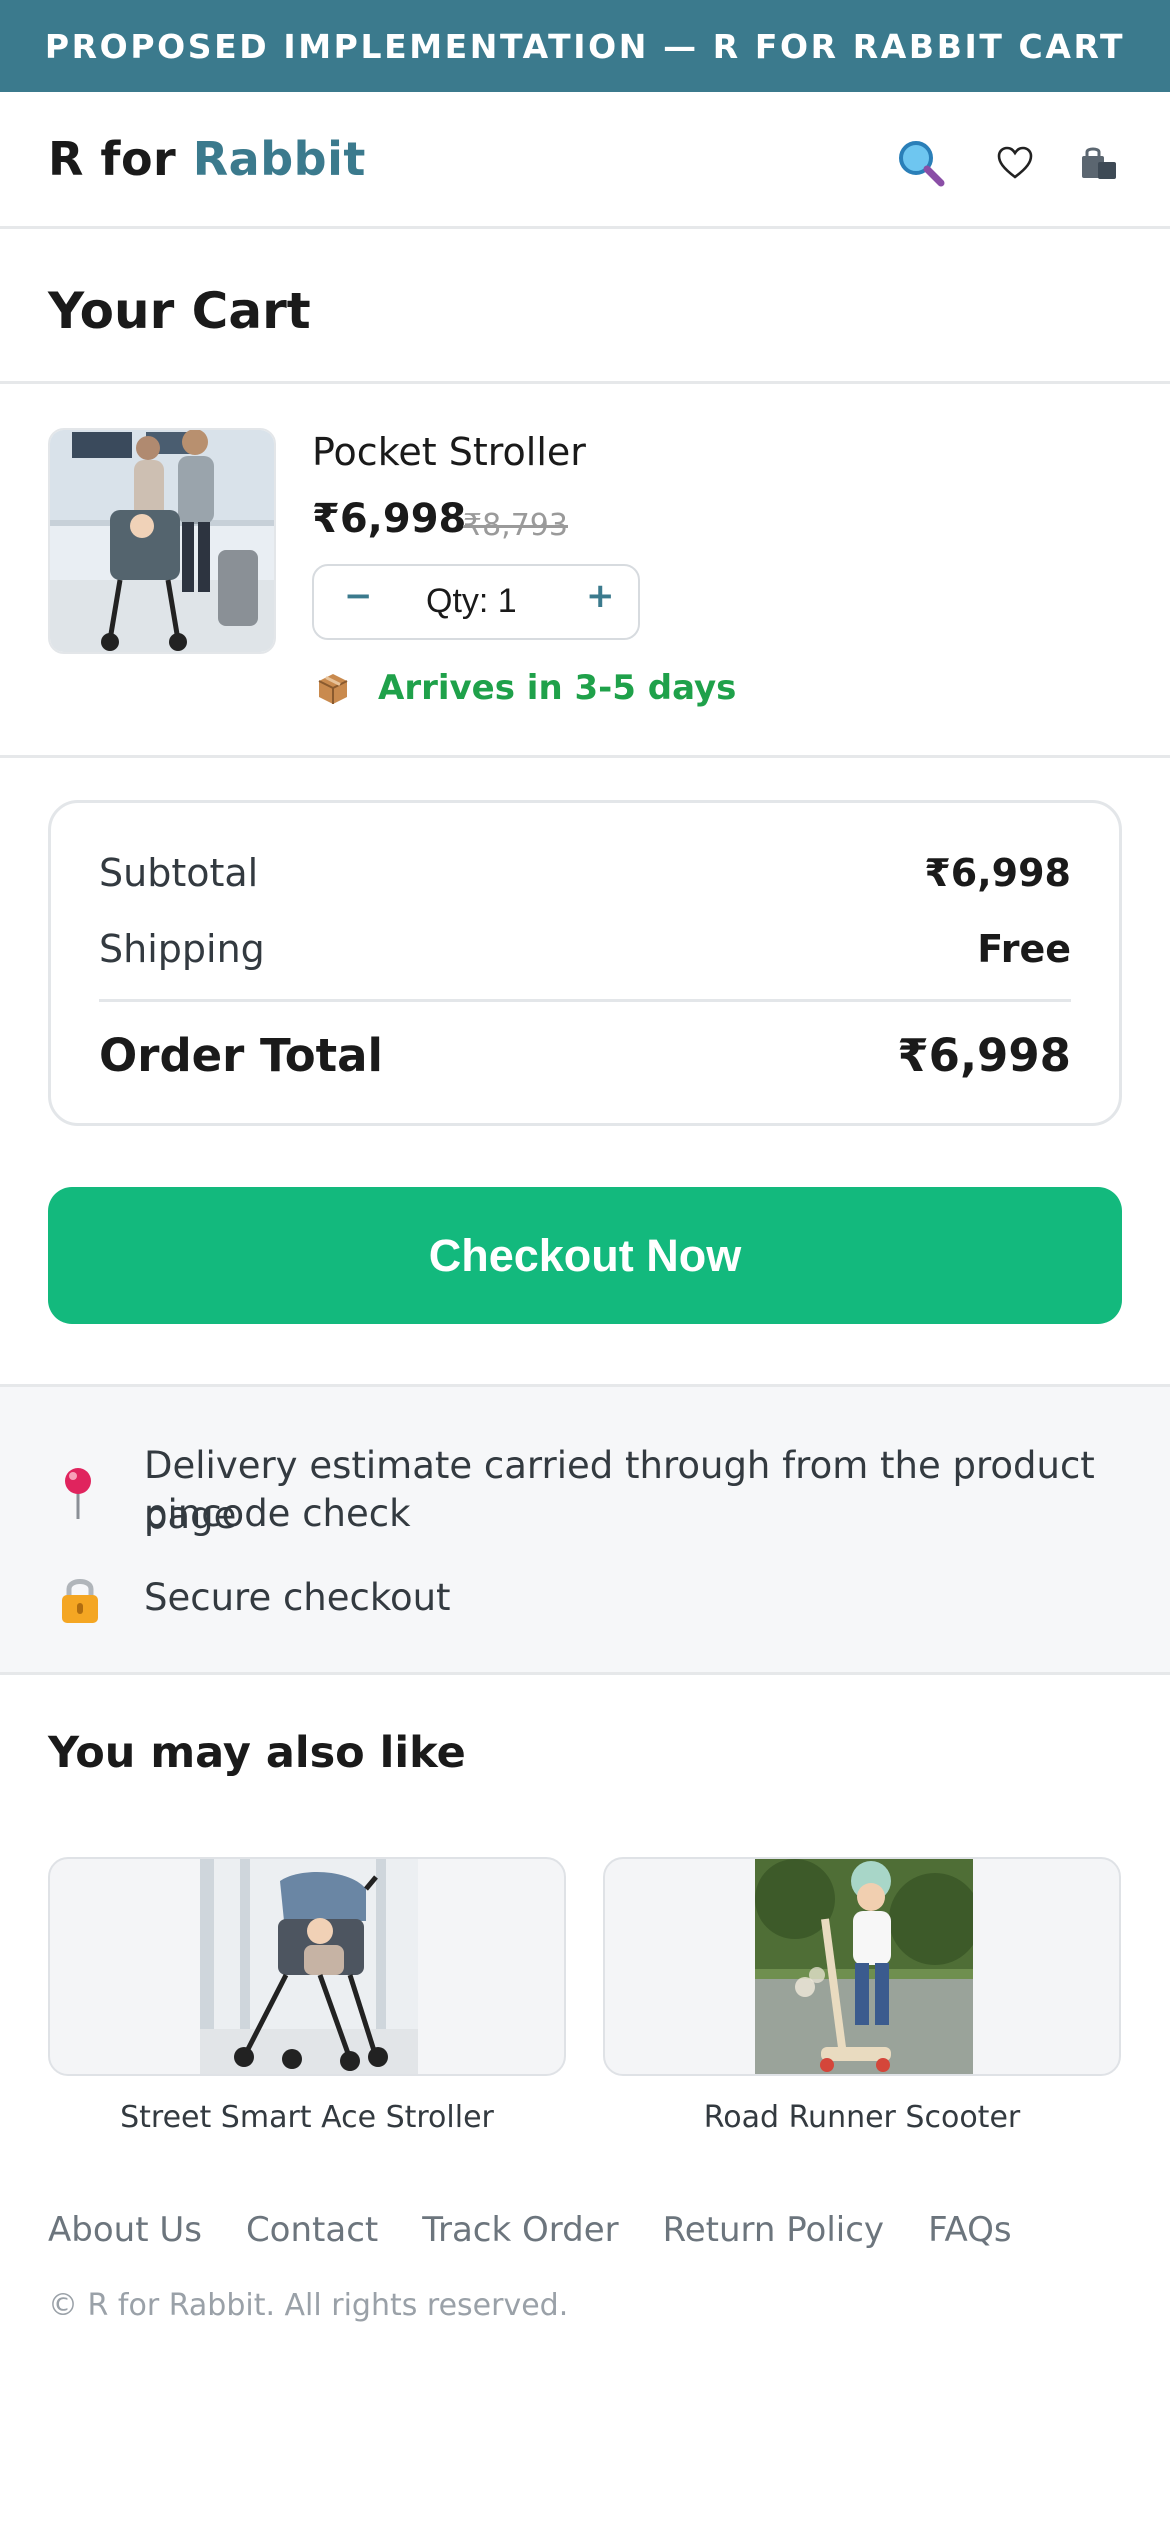 Image resolution: width=1170 pixels, height=2532 pixels. What do you see at coordinates (179, 873) in the screenshot?
I see `subtotal-label: Subtotal` at bounding box center [179, 873].